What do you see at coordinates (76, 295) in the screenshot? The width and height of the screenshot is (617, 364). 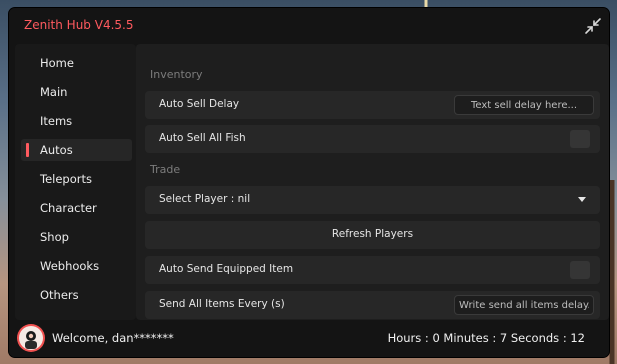 I see `sidebar-item-others: Others` at bounding box center [76, 295].